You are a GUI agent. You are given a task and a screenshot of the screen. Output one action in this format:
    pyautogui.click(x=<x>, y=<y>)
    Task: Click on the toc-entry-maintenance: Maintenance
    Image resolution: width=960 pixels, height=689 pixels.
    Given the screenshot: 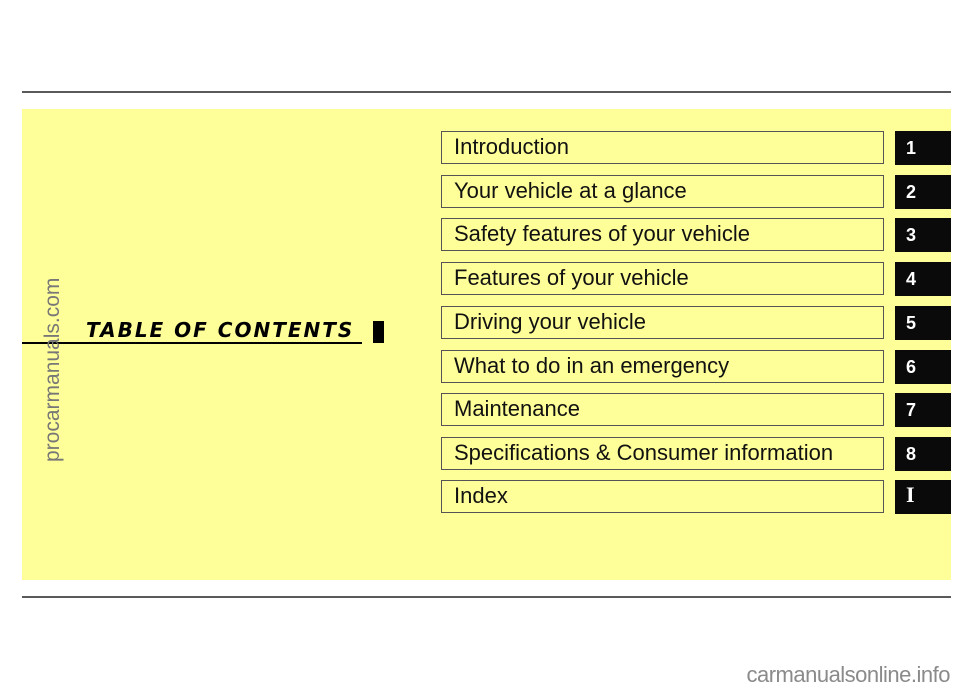 What is the action you would take?
    pyautogui.click(x=662, y=409)
    